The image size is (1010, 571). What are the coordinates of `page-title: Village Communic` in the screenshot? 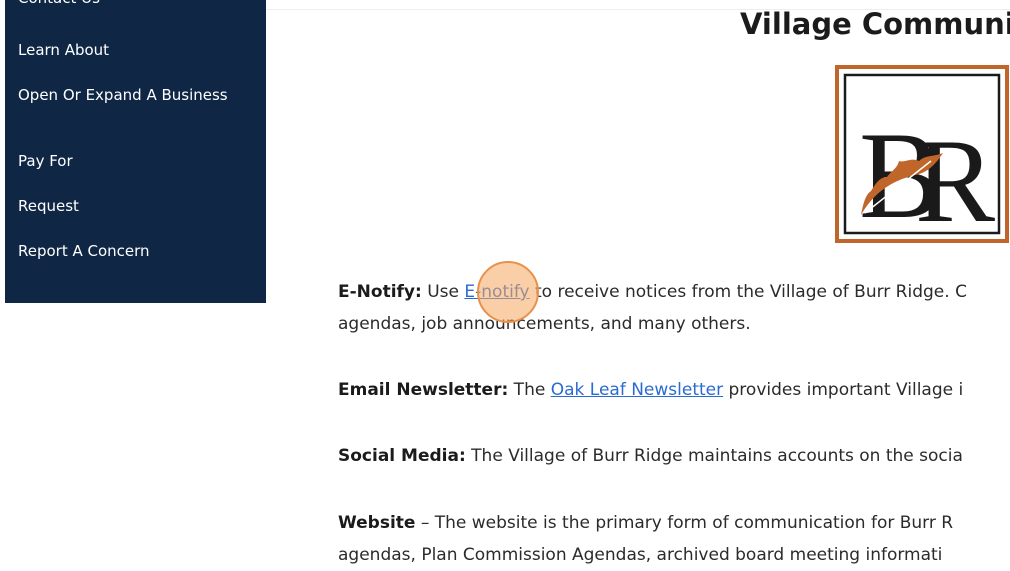 It's located at (875, 24).